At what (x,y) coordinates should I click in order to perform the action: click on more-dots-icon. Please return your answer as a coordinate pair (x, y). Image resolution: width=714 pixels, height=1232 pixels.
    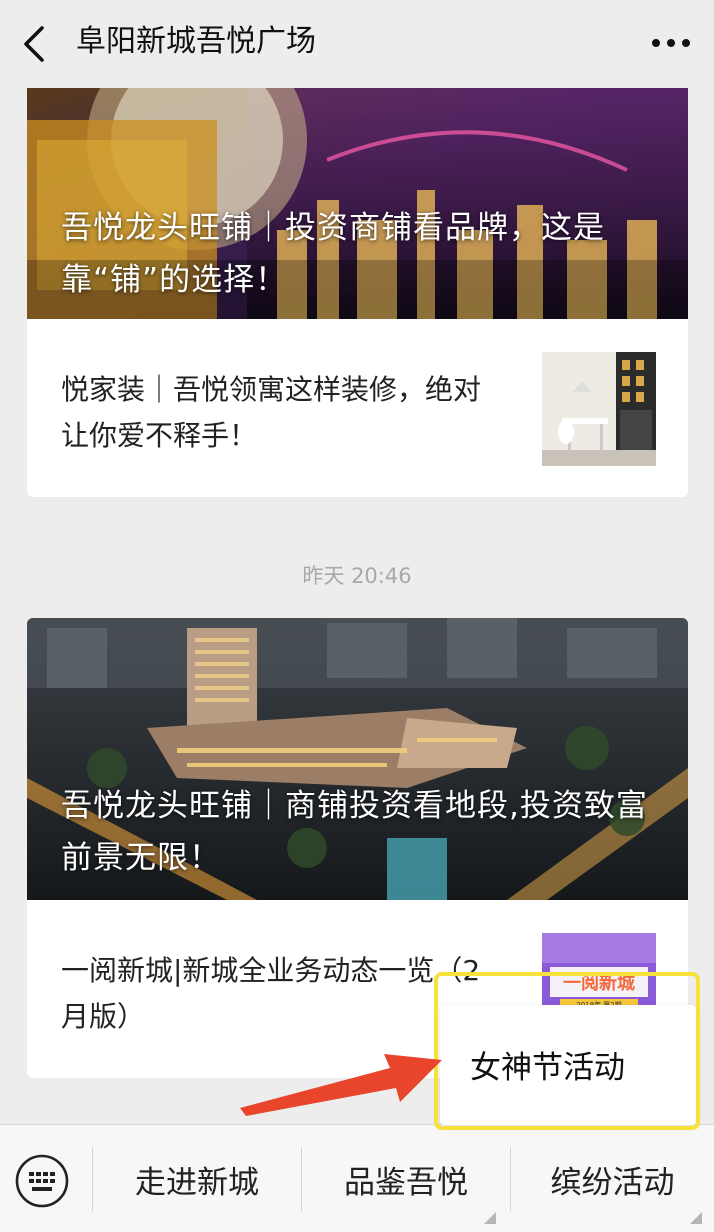
    Looking at the image, I should click on (671, 43).